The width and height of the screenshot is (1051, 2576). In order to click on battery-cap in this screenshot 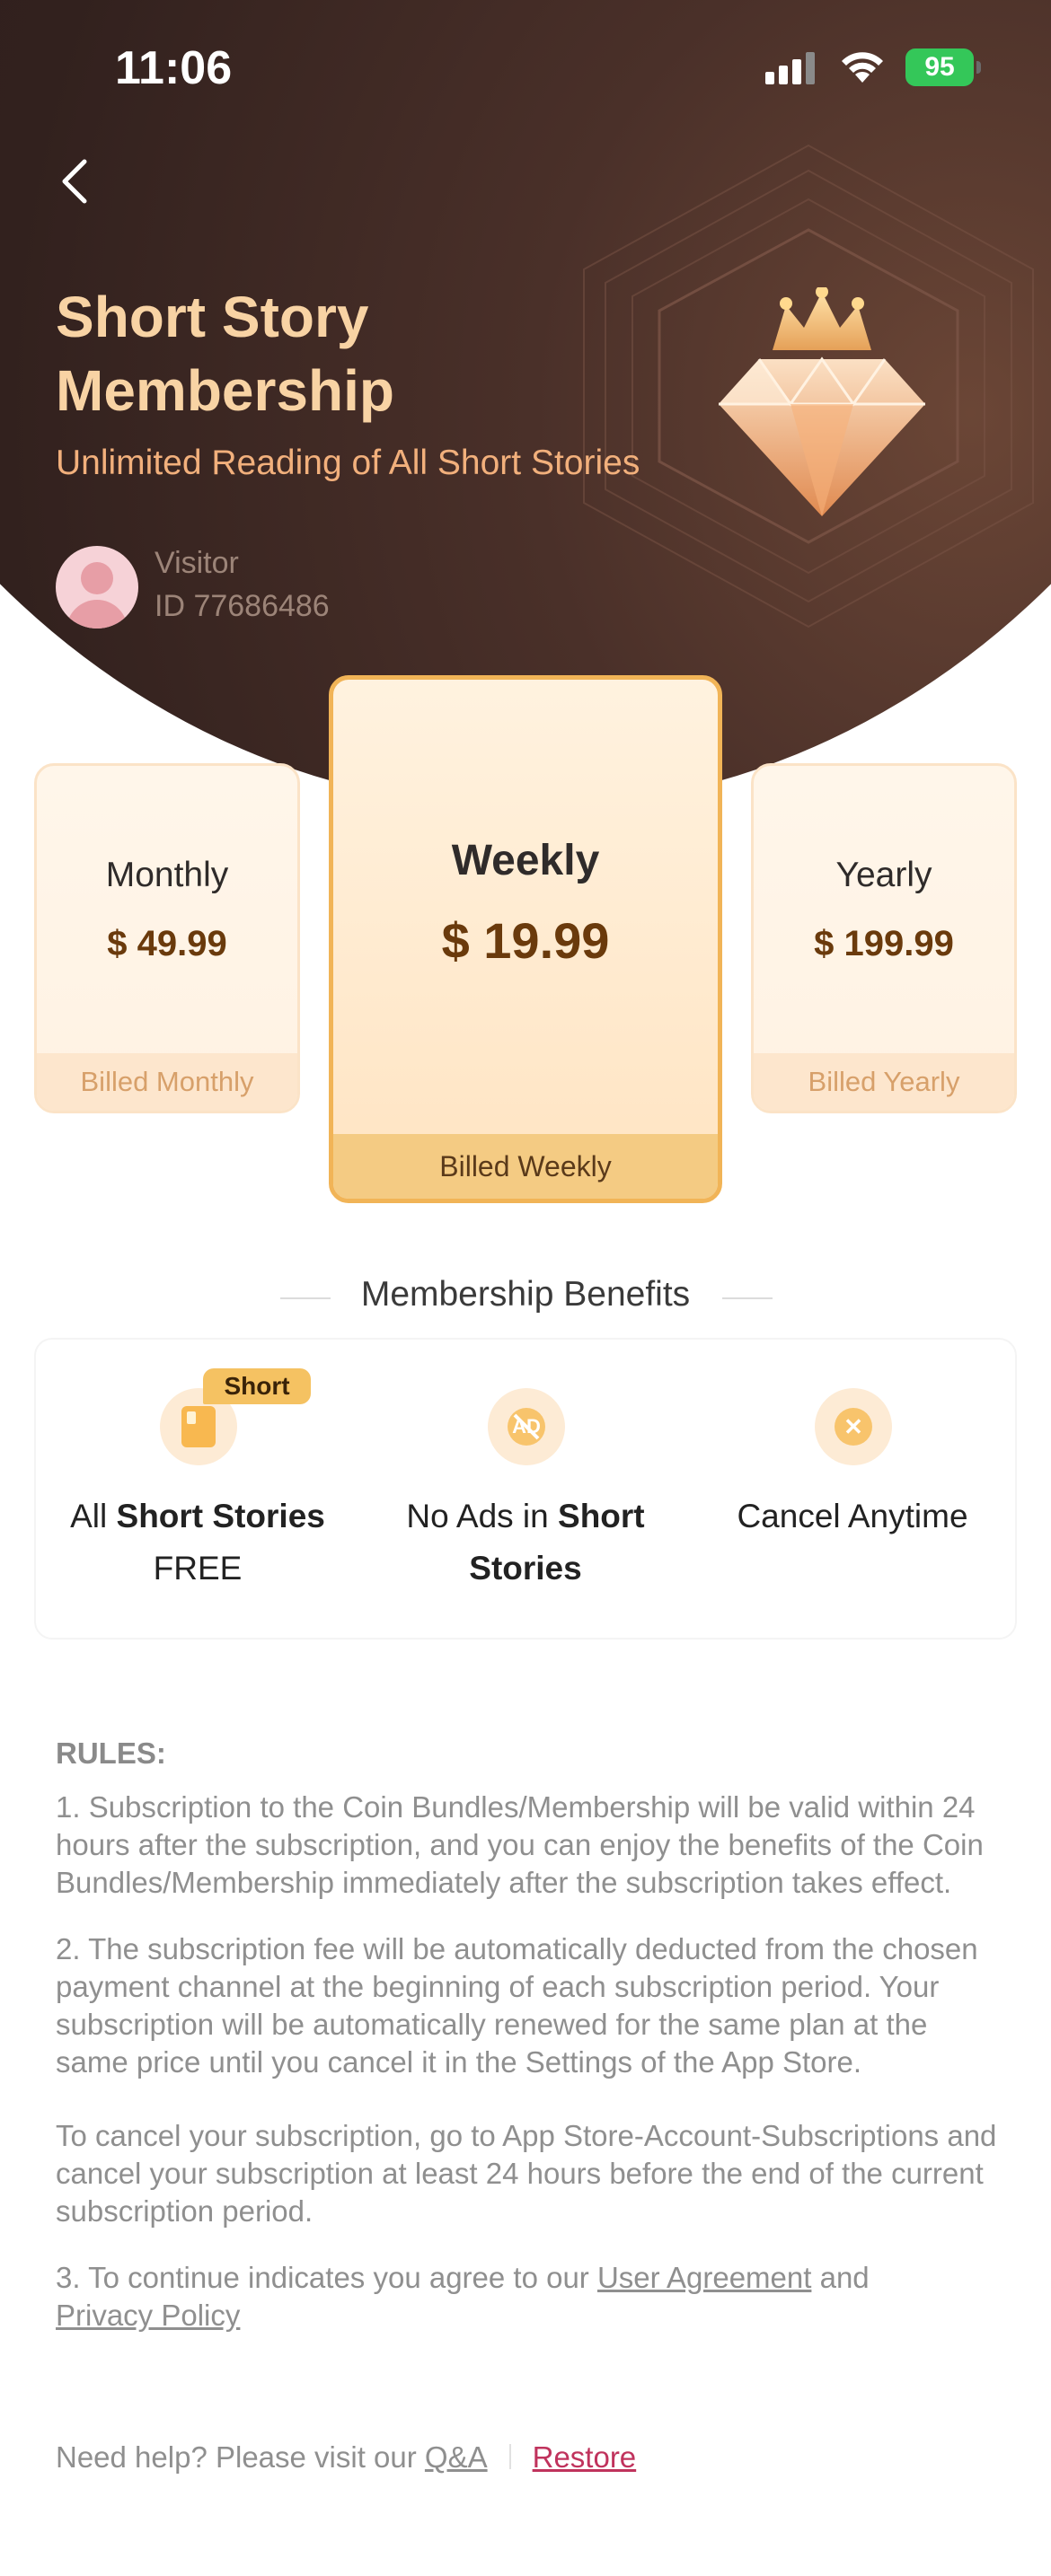, I will do `click(978, 67)`.